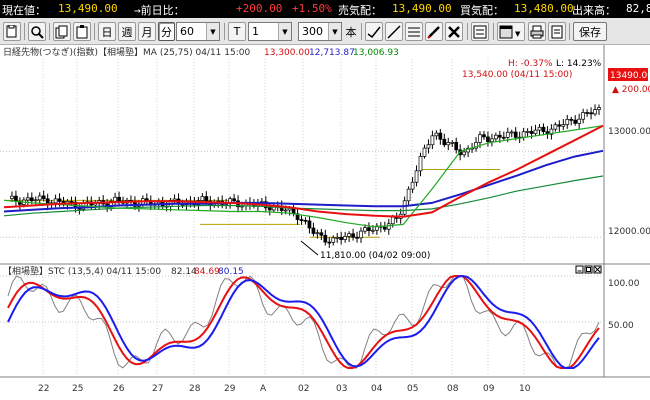 This screenshot has width=650, height=400. Describe the element at coordinates (157, 389) in the screenshot. I see `x-tick-label: 27` at that location.